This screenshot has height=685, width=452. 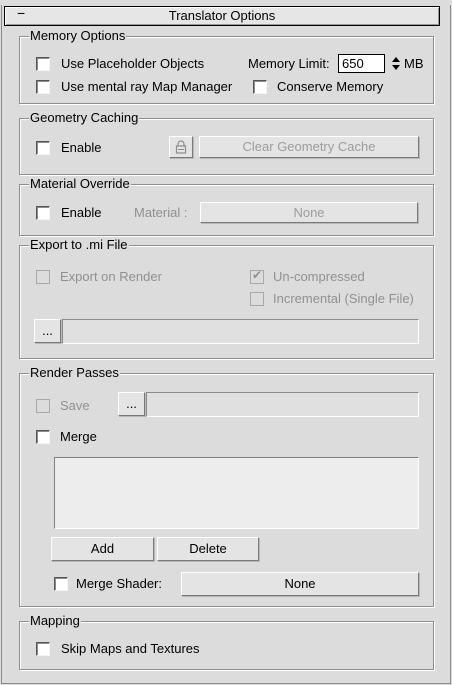 What do you see at coordinates (111, 276) in the screenshot?
I see `export-on-render-label: Export on Render` at bounding box center [111, 276].